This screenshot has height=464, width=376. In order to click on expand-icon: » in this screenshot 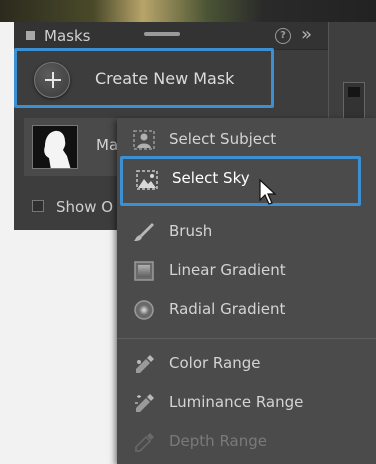, I will do `click(306, 34)`.